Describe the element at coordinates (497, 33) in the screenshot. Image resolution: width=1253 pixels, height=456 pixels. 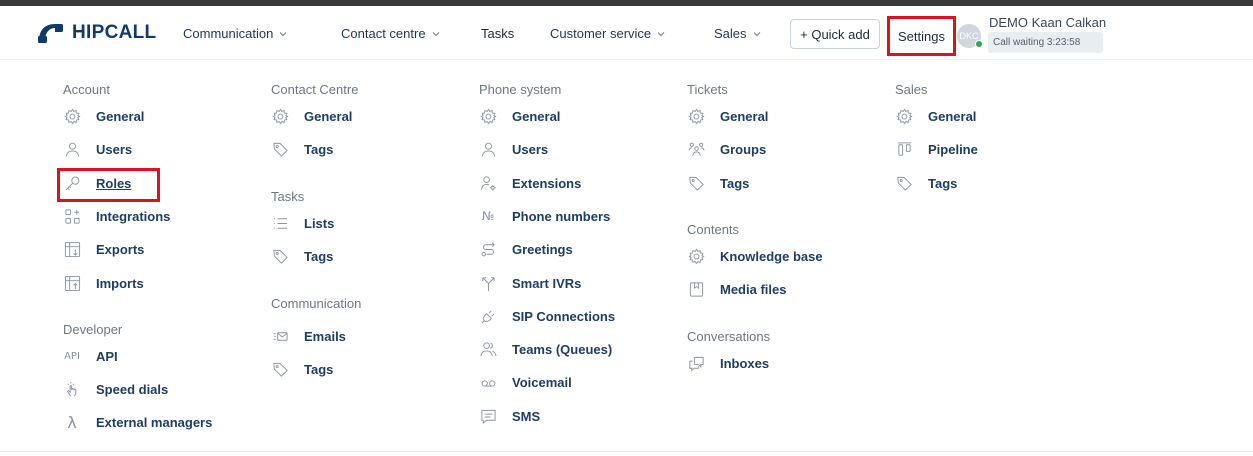
I see `nav-tasks: Tasks` at that location.